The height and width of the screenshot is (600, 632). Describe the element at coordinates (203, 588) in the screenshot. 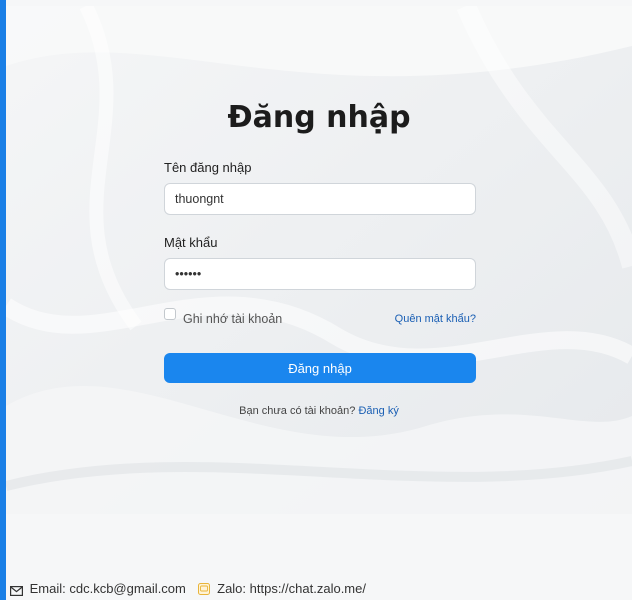

I see `zalo-icon` at that location.